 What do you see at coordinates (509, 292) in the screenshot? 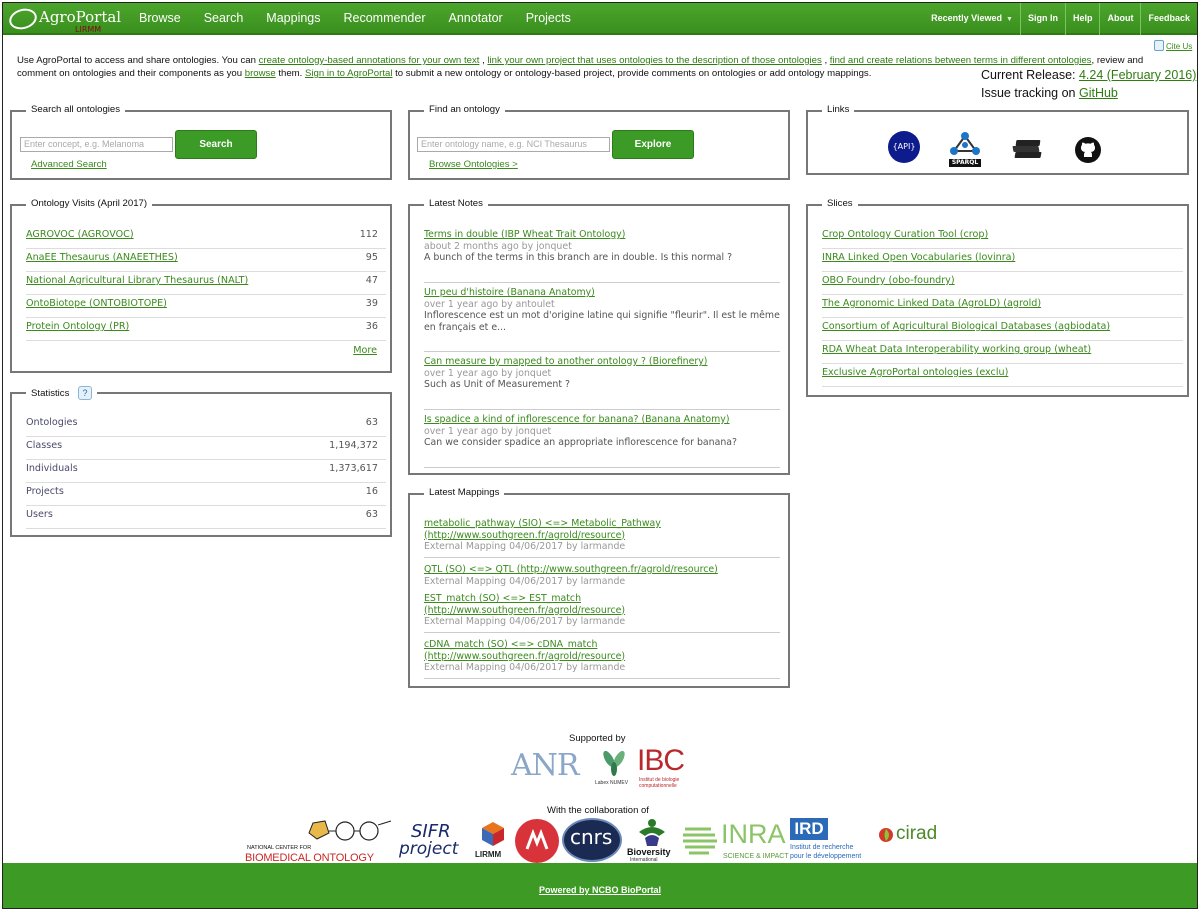
I see `note-title-link: Un peu d'histoire (Banana Anatomy)` at bounding box center [509, 292].